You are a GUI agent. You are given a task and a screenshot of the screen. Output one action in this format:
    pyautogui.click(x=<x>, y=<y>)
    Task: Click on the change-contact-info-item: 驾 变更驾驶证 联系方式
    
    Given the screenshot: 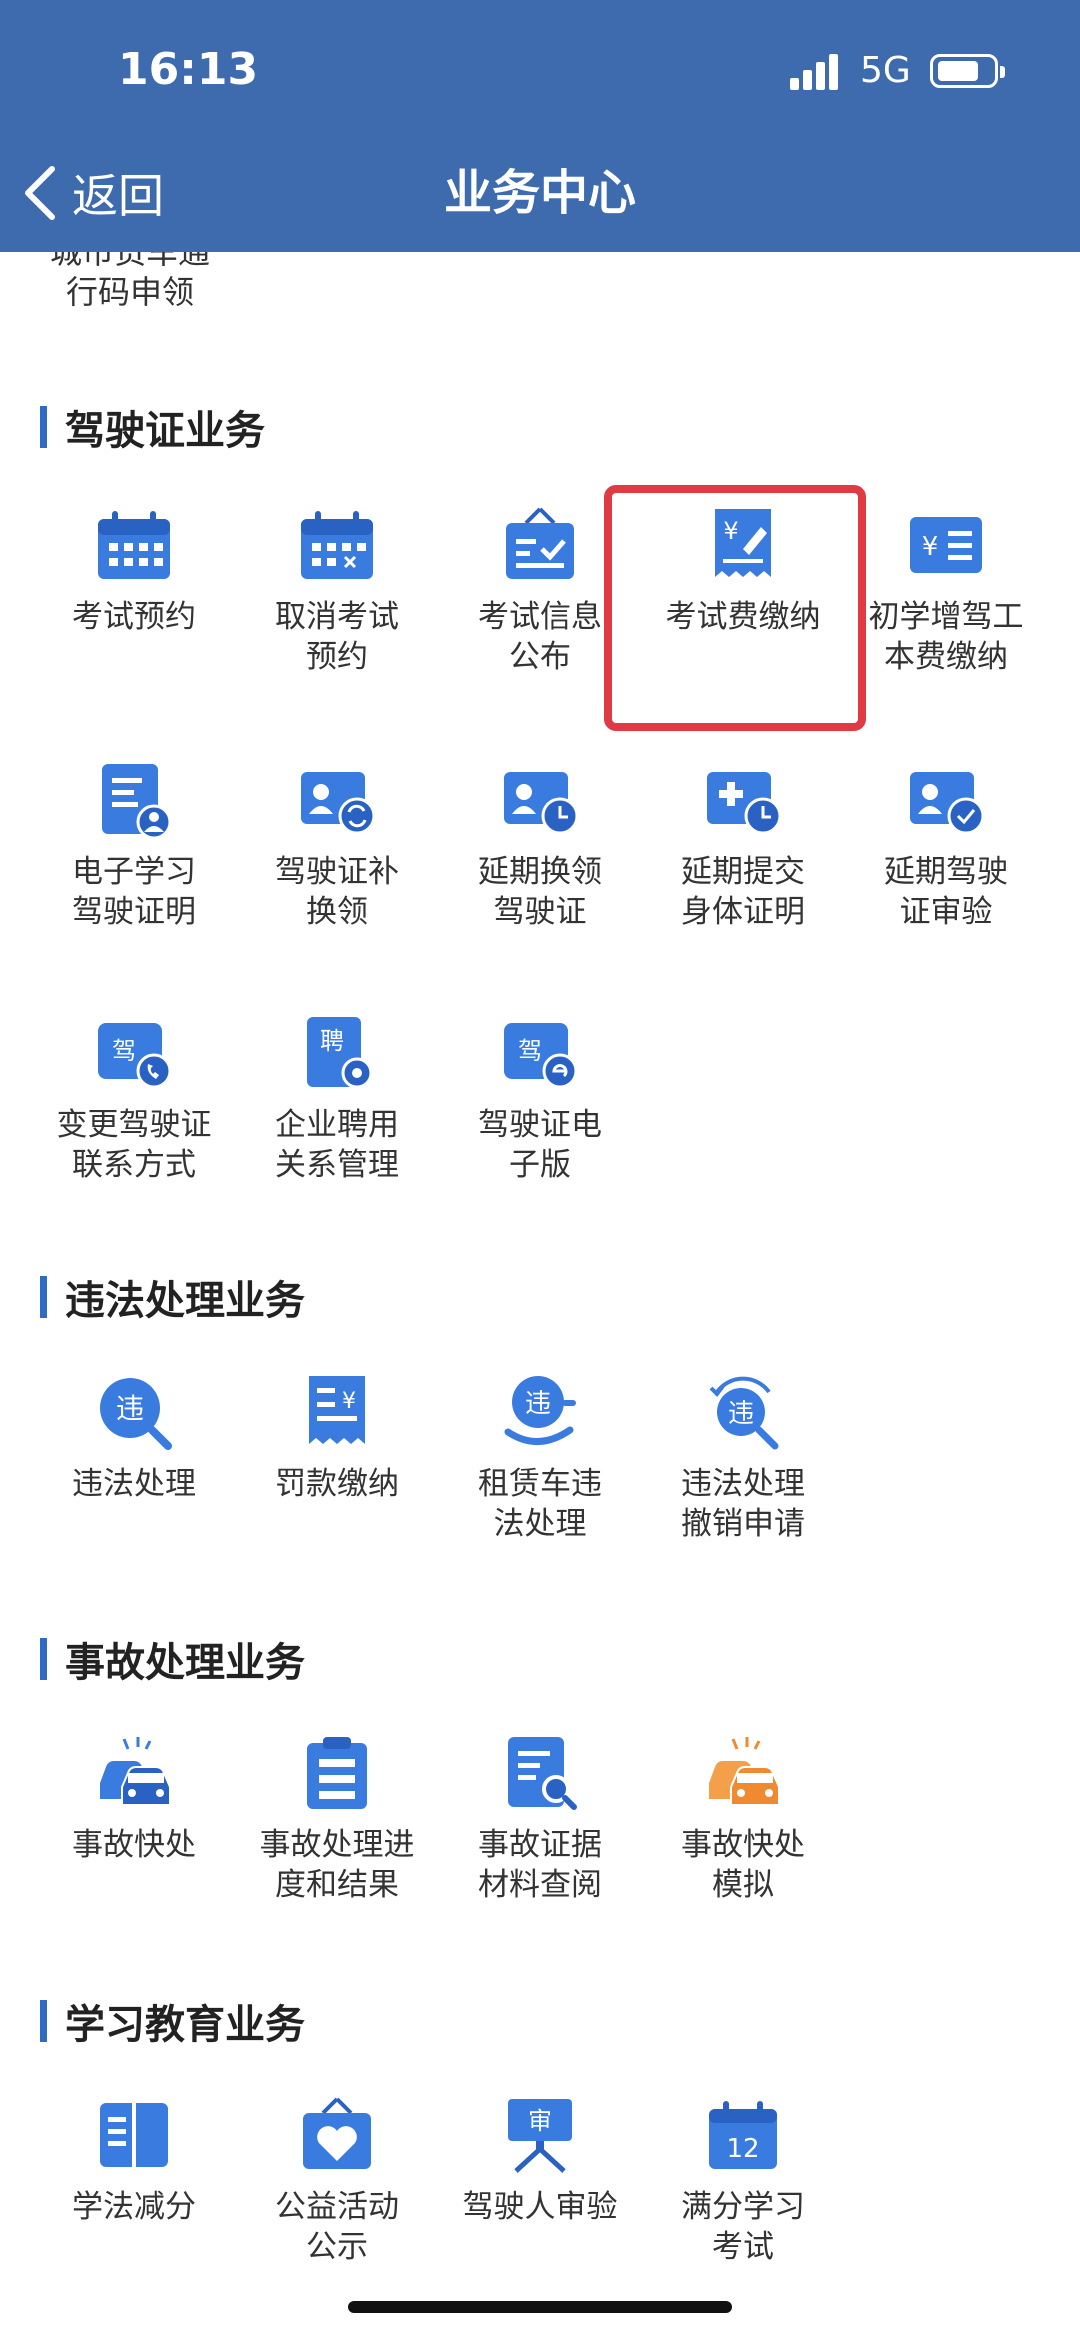 What is the action you would take?
    pyautogui.click(x=134, y=1099)
    